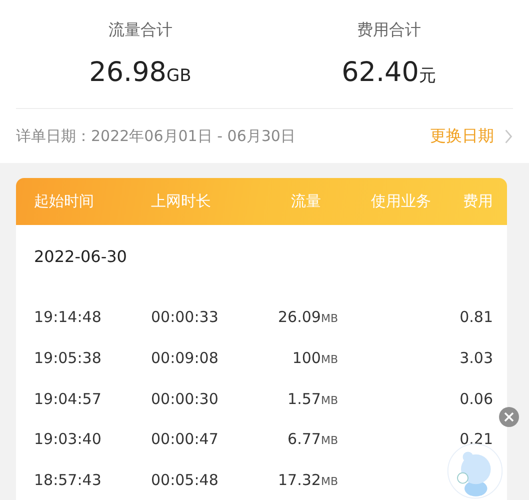  Describe the element at coordinates (306, 201) in the screenshot. I see `column-header: 流量` at that location.